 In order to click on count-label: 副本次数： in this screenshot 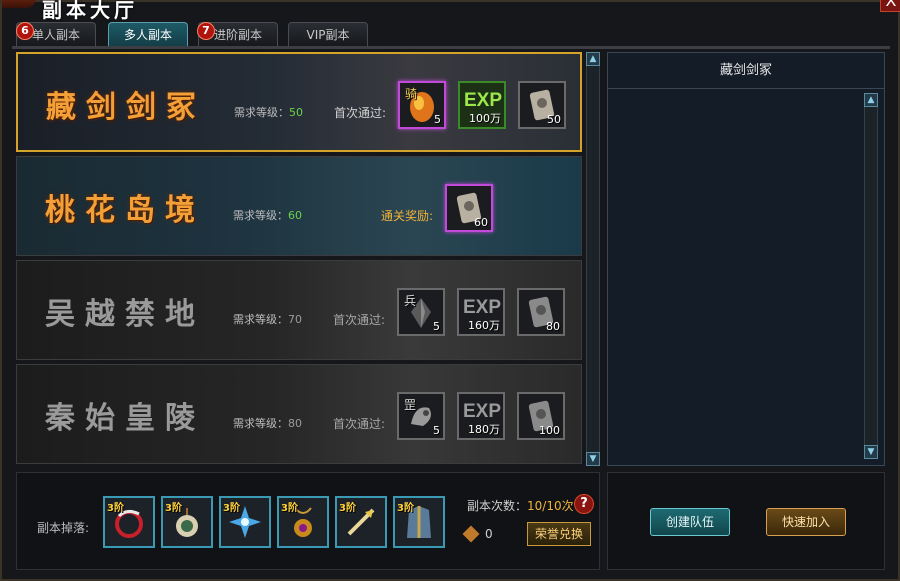, I will do `click(497, 506)`.